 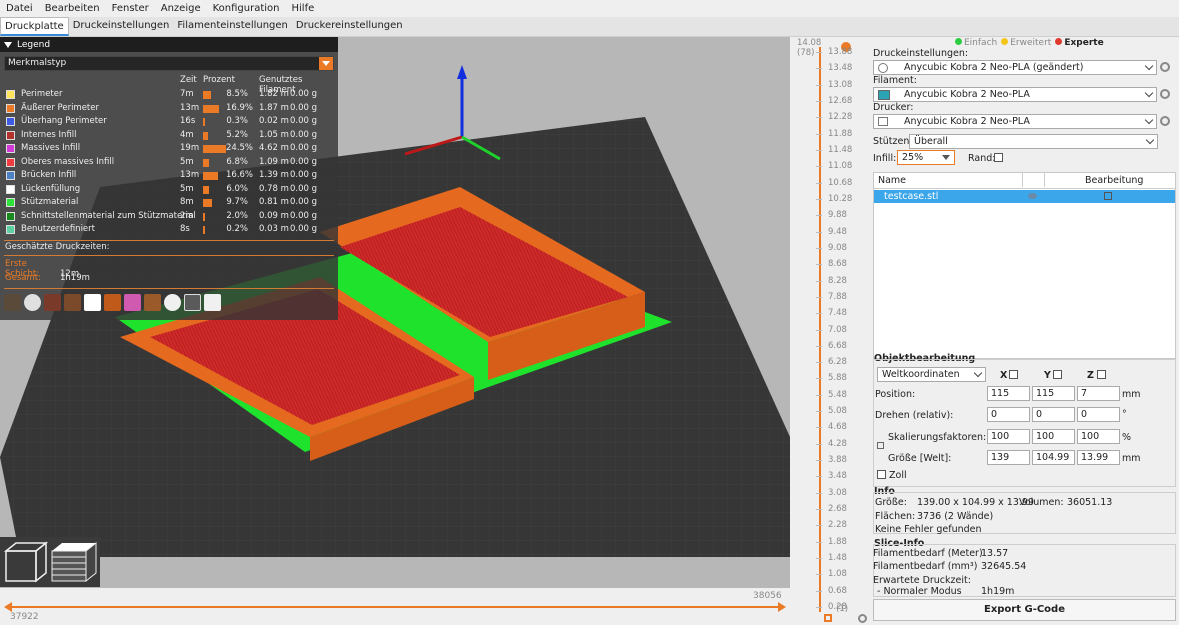 What do you see at coordinates (326, 63) in the screenshot?
I see `chevron-down-icon` at bounding box center [326, 63].